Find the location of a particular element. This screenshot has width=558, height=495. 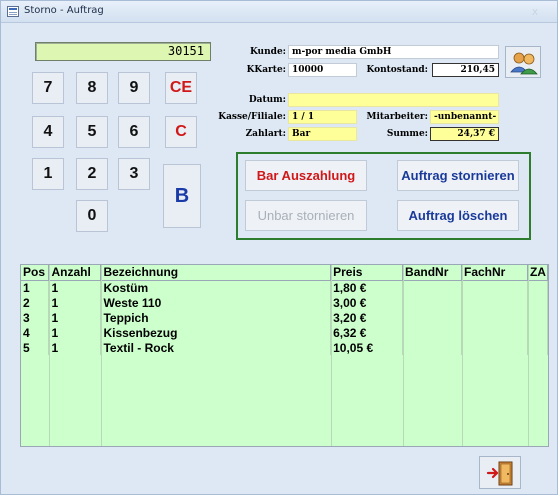

window-app-icon is located at coordinates (13, 11).